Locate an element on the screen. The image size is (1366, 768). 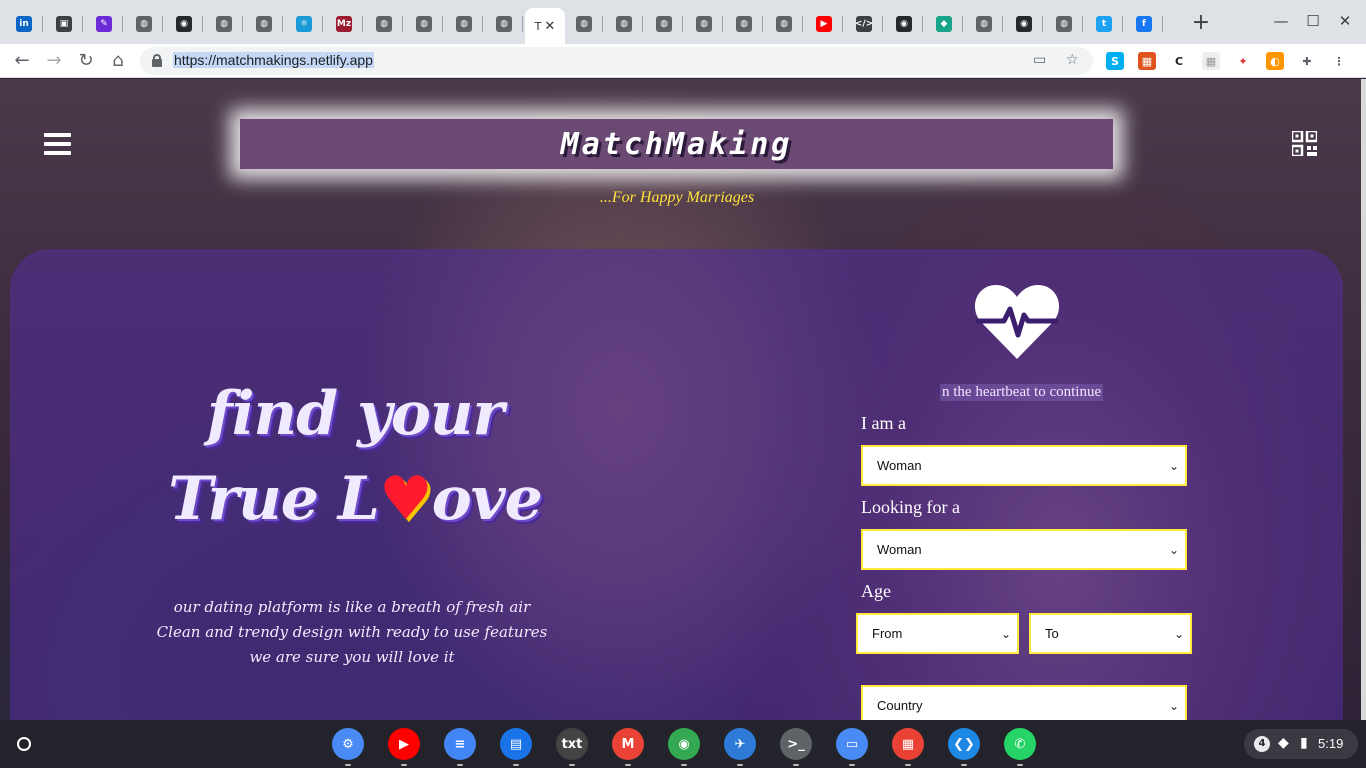
browser-tab: </> is located at coordinates (864, 24).